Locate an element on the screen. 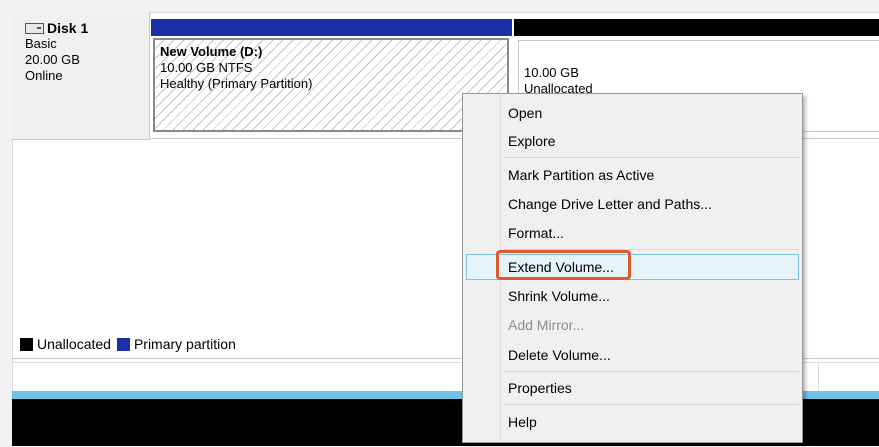  volume-status: Healthy (Primary Partition) is located at coordinates (236, 83).